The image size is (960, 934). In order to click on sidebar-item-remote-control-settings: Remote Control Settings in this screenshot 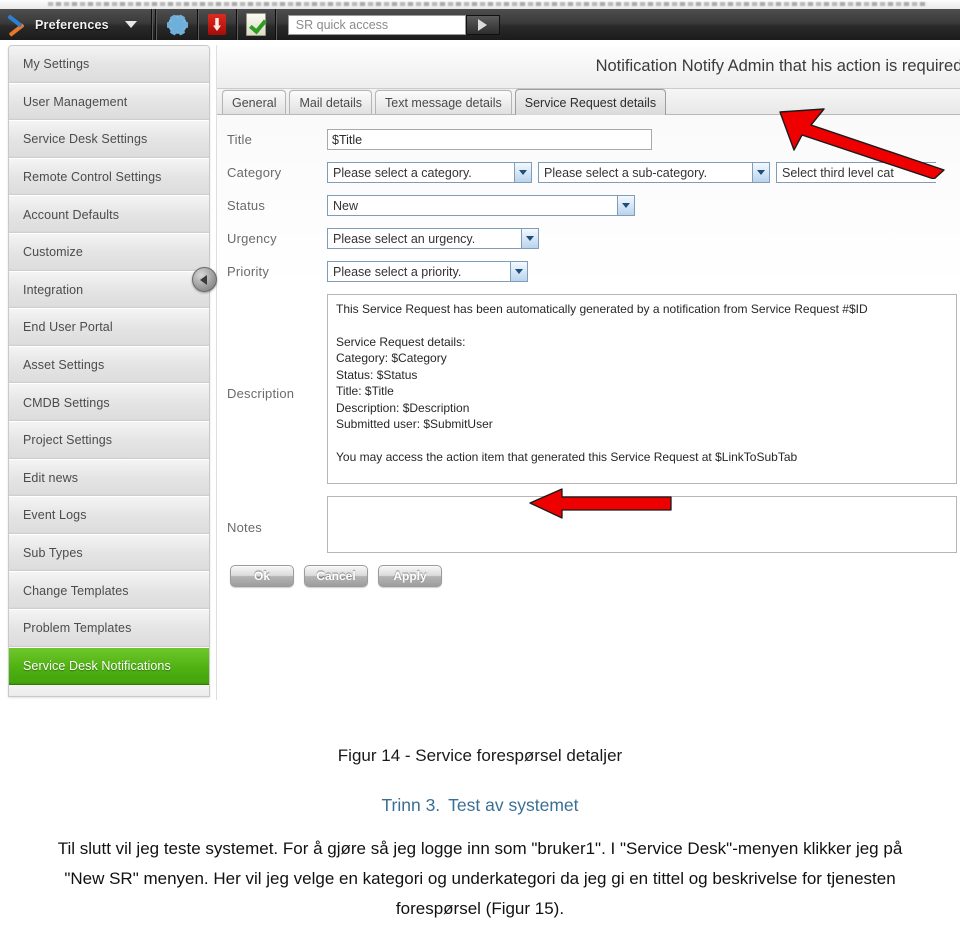, I will do `click(109, 177)`.